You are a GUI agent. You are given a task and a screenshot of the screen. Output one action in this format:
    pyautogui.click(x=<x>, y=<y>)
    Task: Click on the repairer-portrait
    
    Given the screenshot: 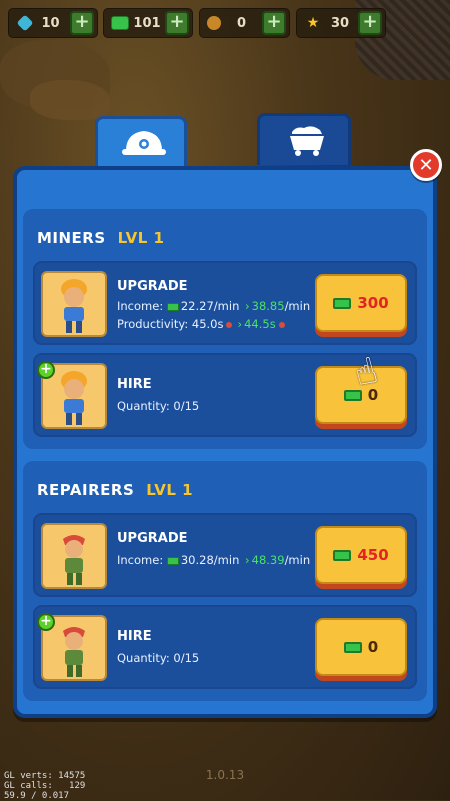 What is the action you would take?
    pyautogui.click(x=74, y=556)
    